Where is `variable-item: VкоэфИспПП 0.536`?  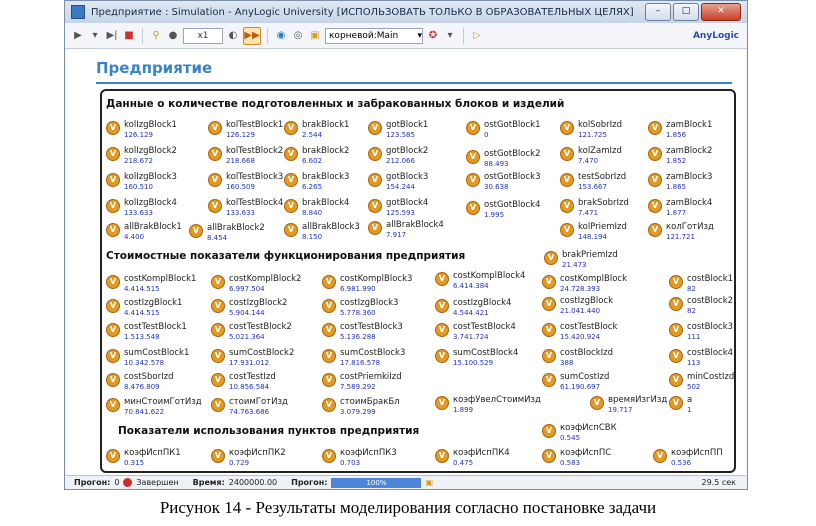 variable-item: VкоэфИспПП 0.536 is located at coordinates (688, 457).